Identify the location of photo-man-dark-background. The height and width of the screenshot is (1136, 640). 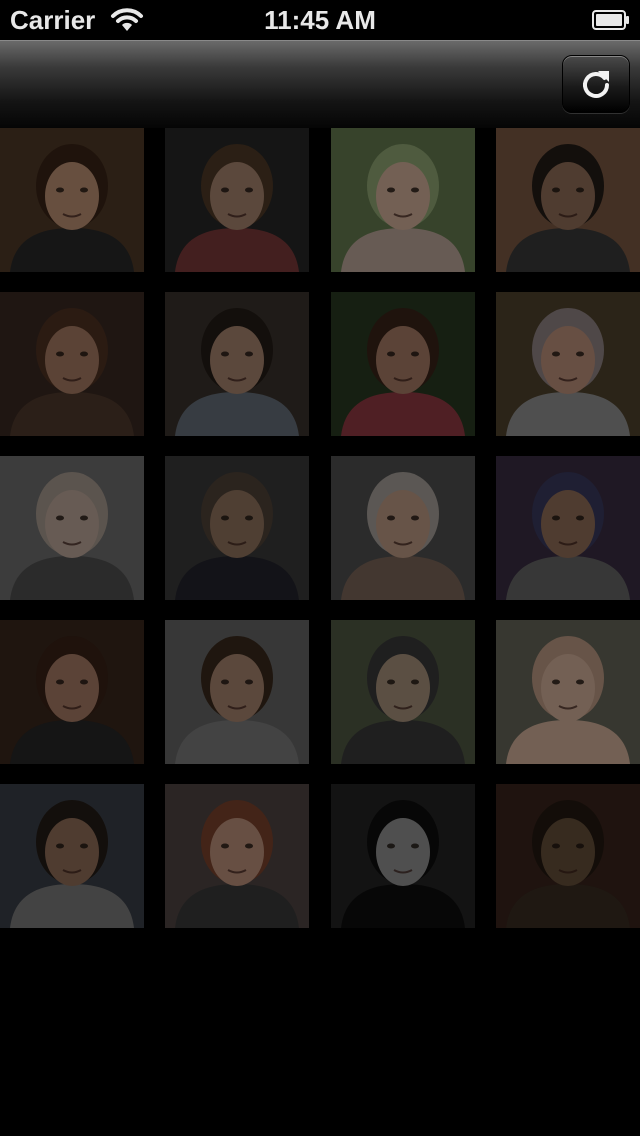
(568, 856).